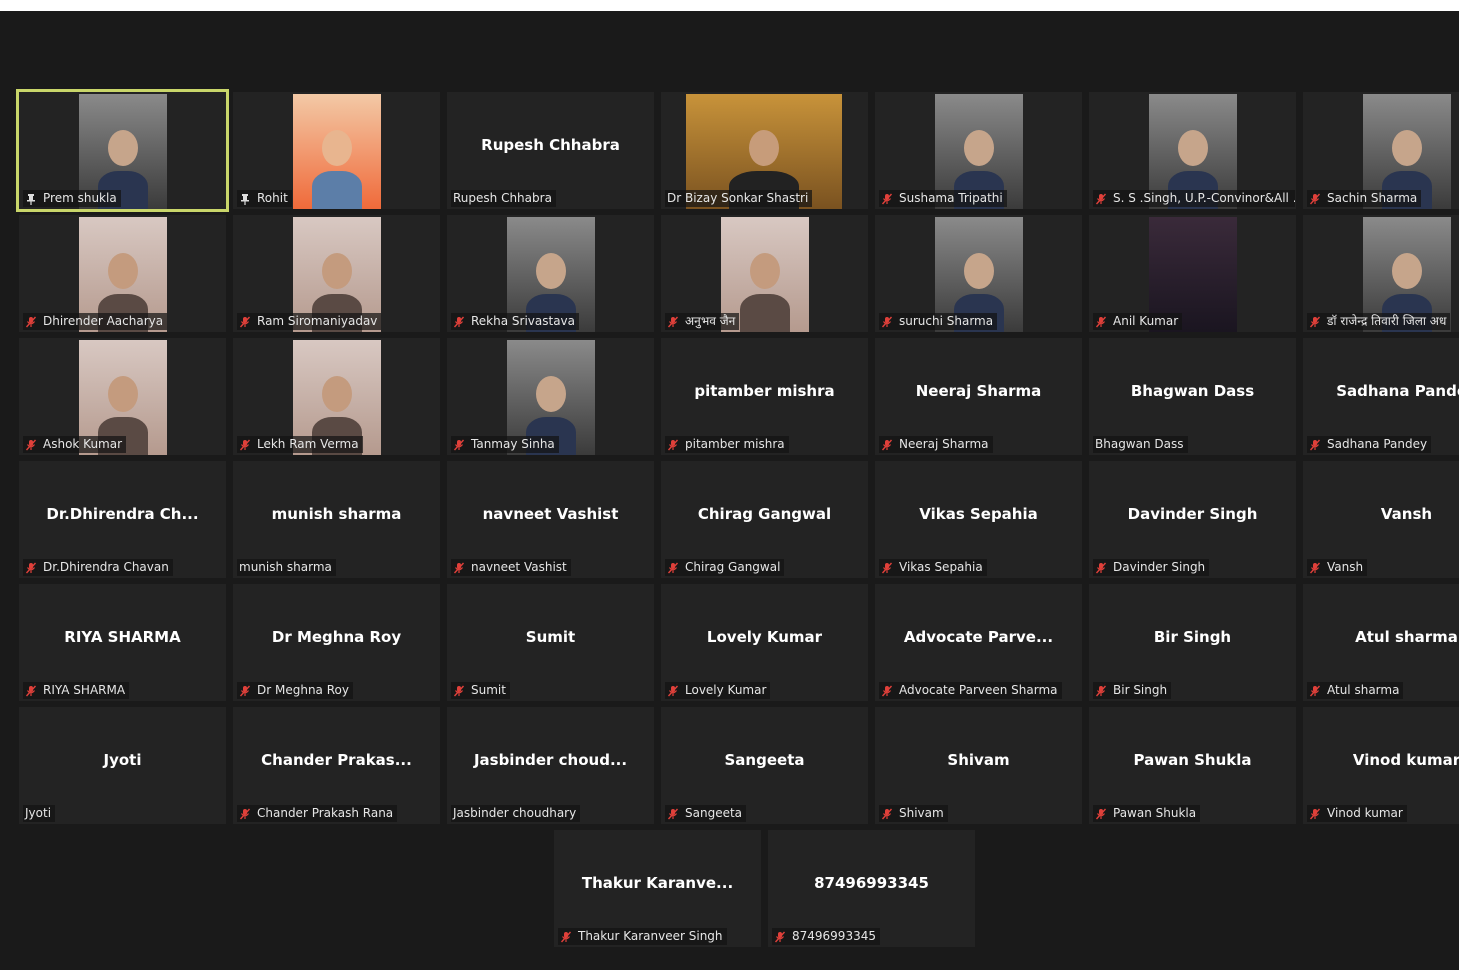  I want to click on participant-name: Pawan Shukla, so click(1155, 813).